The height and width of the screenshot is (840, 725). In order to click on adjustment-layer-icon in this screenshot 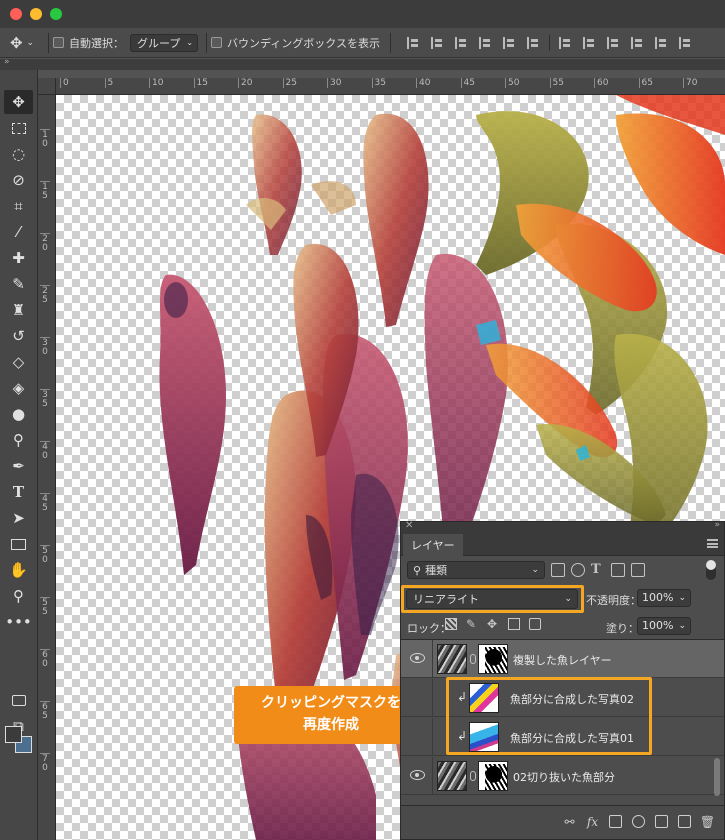, I will do `click(638, 821)`.